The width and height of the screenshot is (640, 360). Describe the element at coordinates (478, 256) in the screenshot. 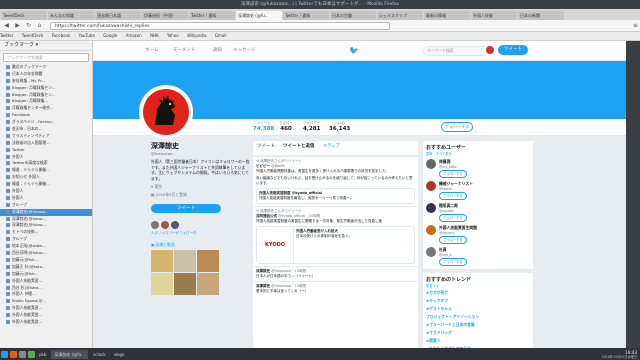

I see `suggested-user: 社員 @sha_in フォローする` at that location.